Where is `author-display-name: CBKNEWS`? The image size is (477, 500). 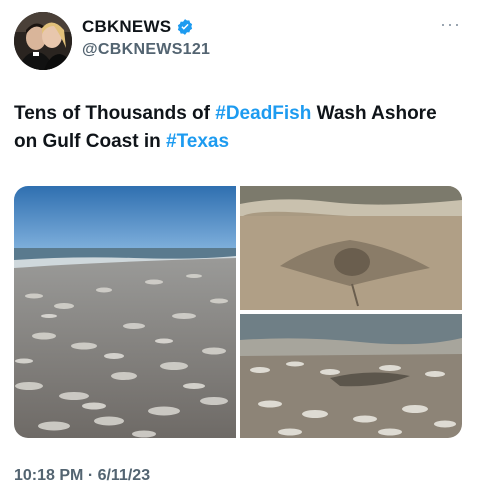 author-display-name: CBKNEWS is located at coordinates (126, 27).